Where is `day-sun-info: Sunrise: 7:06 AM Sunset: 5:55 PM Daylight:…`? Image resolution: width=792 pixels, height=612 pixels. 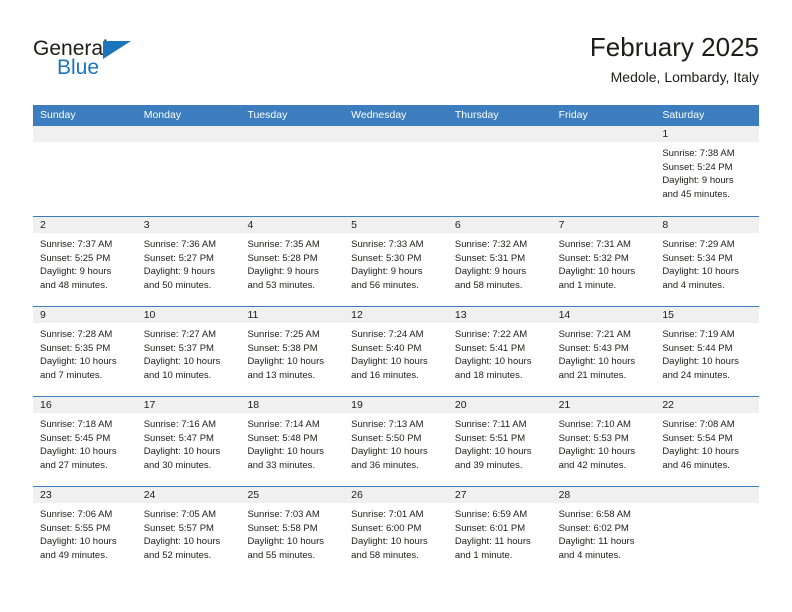 day-sun-info: Sunrise: 7:06 AM Sunset: 5:55 PM Daylight:… is located at coordinates (85, 532).